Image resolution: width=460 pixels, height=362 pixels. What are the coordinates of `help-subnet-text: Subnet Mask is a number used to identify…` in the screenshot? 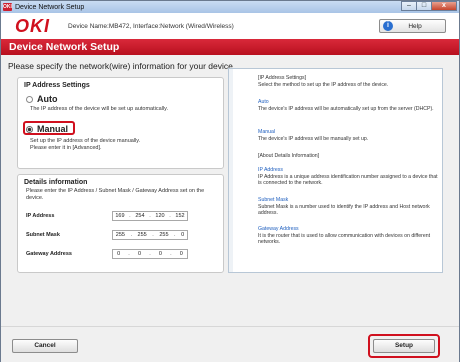 It's located at (344, 210).